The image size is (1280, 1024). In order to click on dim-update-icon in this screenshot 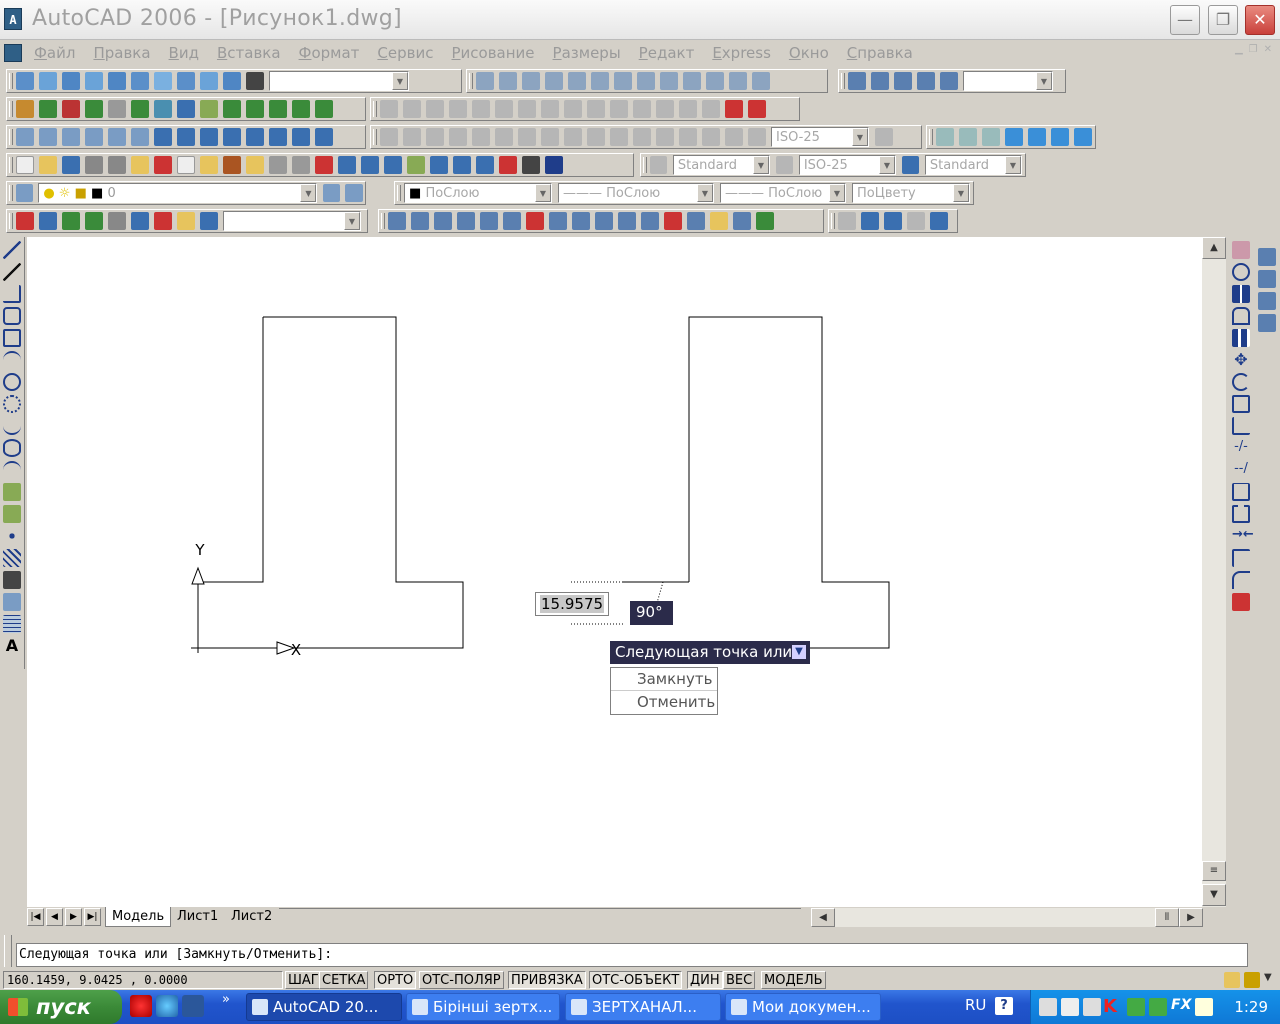, I will do `click(756, 137)`.